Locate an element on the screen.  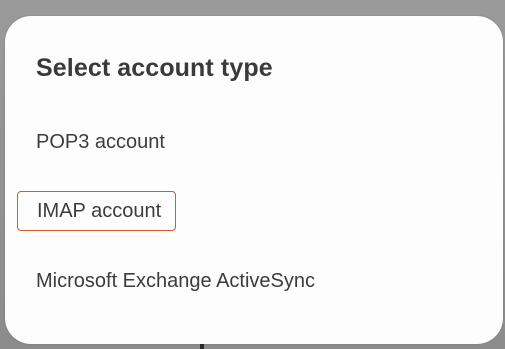
background-content-fragment is located at coordinates (202, 346).